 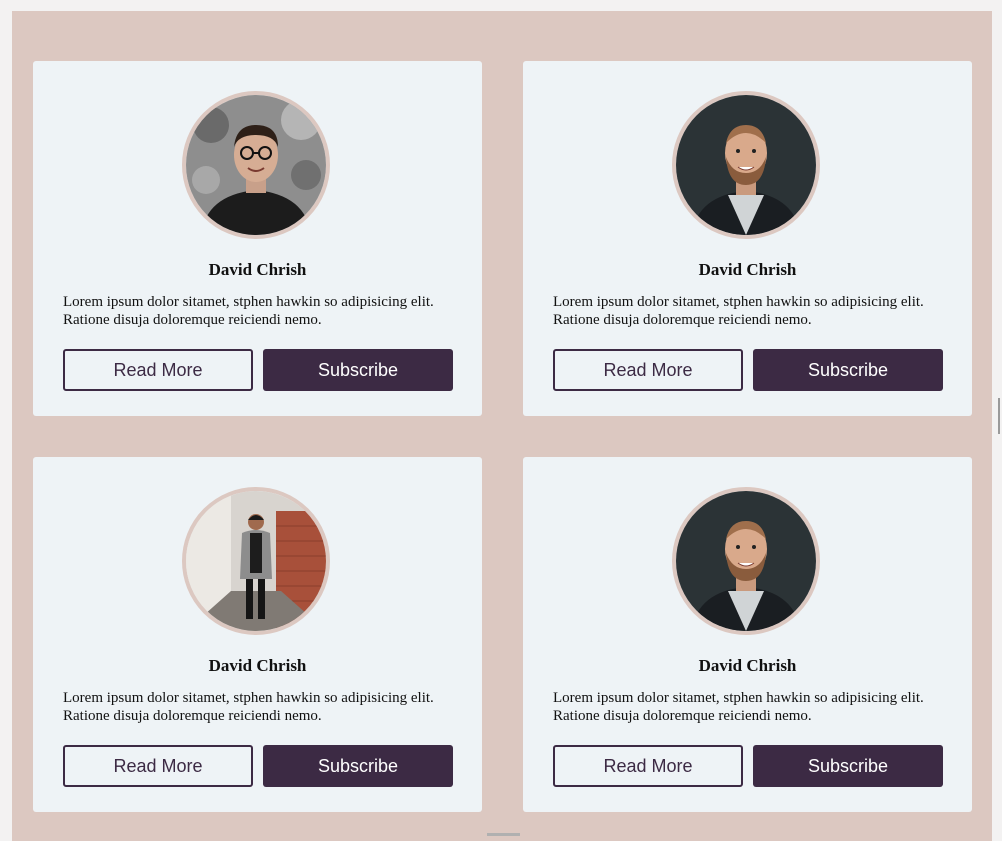 I want to click on man-in-alley-photo-icon, so click(x=256, y=561).